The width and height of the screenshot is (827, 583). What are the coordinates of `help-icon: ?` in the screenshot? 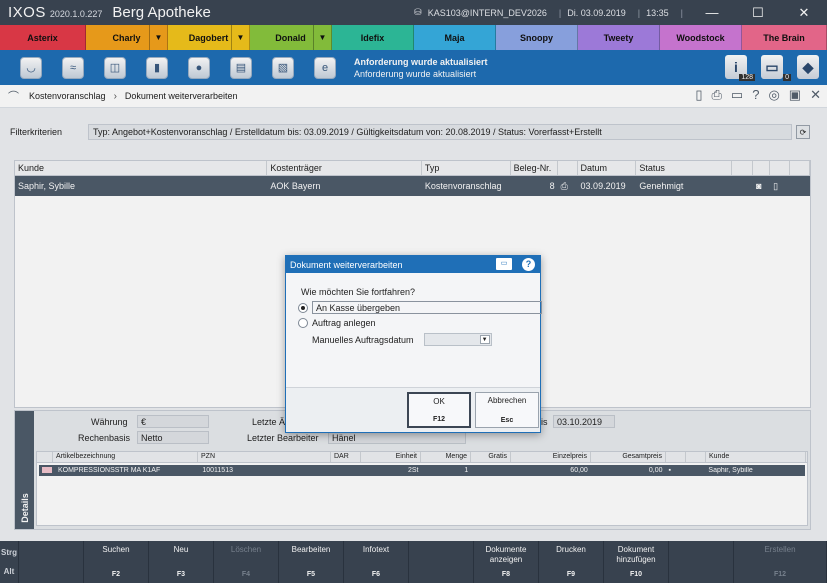 It's located at (528, 264).